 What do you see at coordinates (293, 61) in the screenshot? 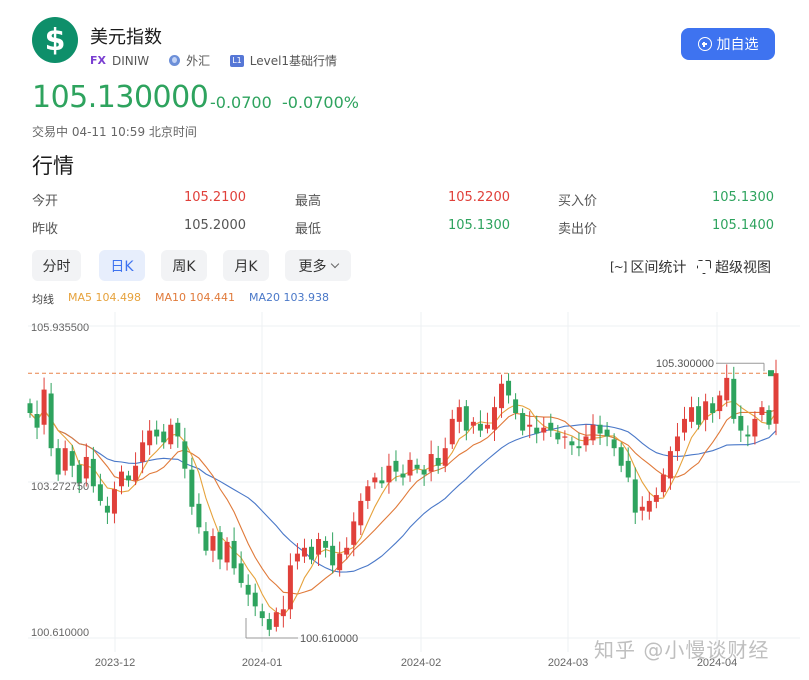
I see `level-label: Level1基础行情` at bounding box center [293, 61].